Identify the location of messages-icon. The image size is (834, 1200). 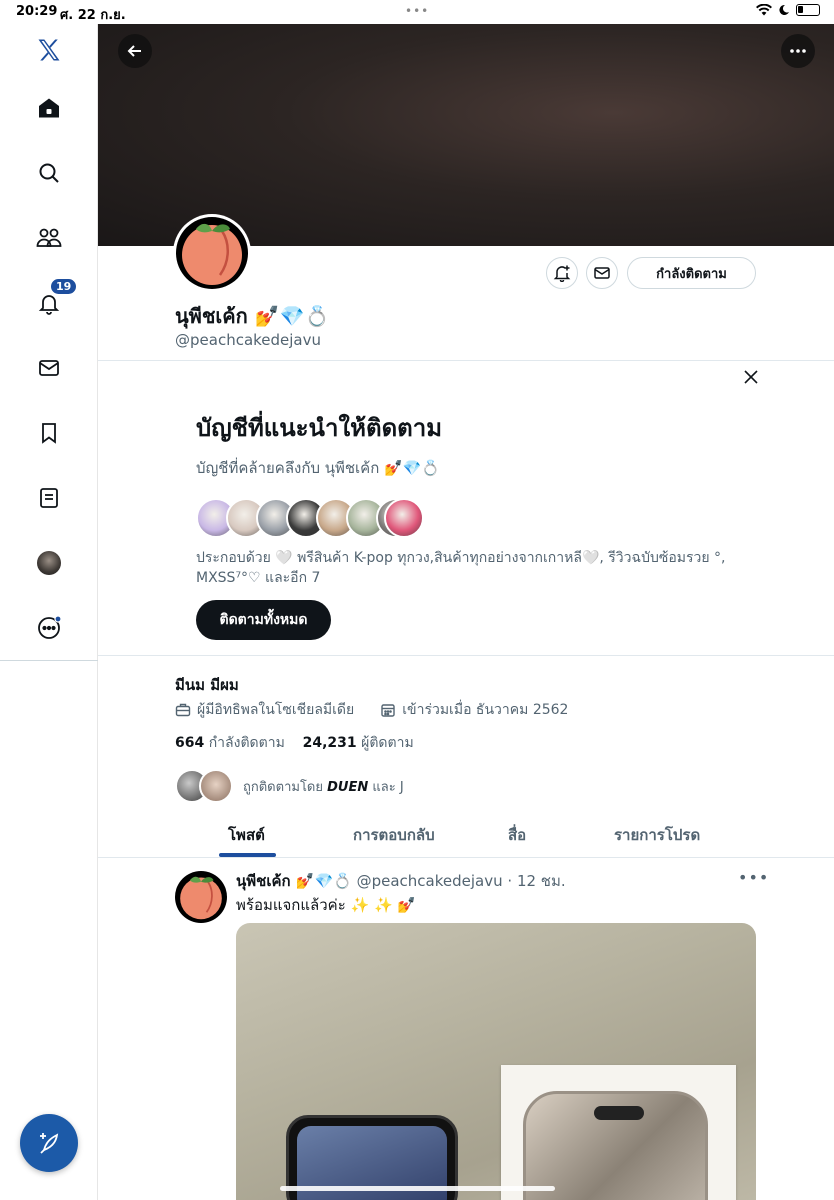
(49, 368).